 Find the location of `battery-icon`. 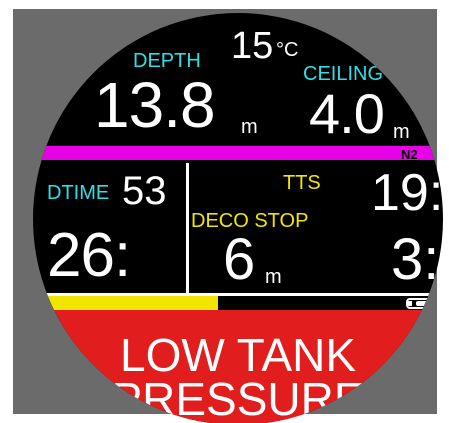

battery-icon is located at coordinates (423, 303).